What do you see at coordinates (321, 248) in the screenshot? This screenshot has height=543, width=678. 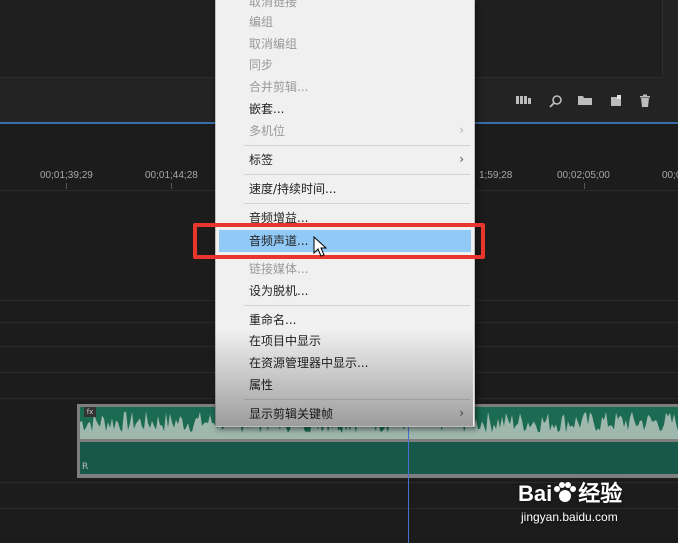 I see `mouse-cursor-icon` at bounding box center [321, 248].